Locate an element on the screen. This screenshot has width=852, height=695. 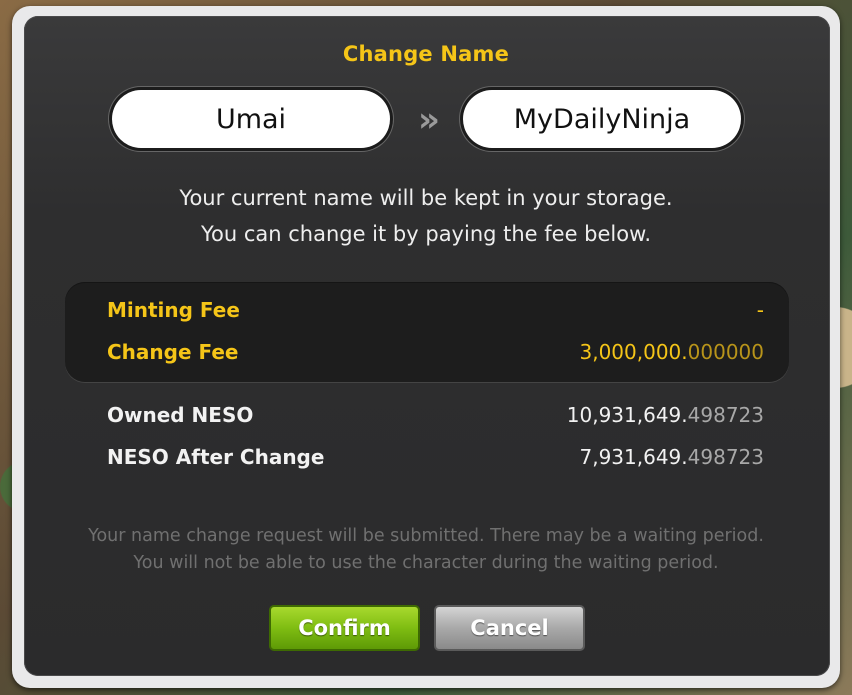
neso-after-int: 7,931,649. is located at coordinates (633, 457).